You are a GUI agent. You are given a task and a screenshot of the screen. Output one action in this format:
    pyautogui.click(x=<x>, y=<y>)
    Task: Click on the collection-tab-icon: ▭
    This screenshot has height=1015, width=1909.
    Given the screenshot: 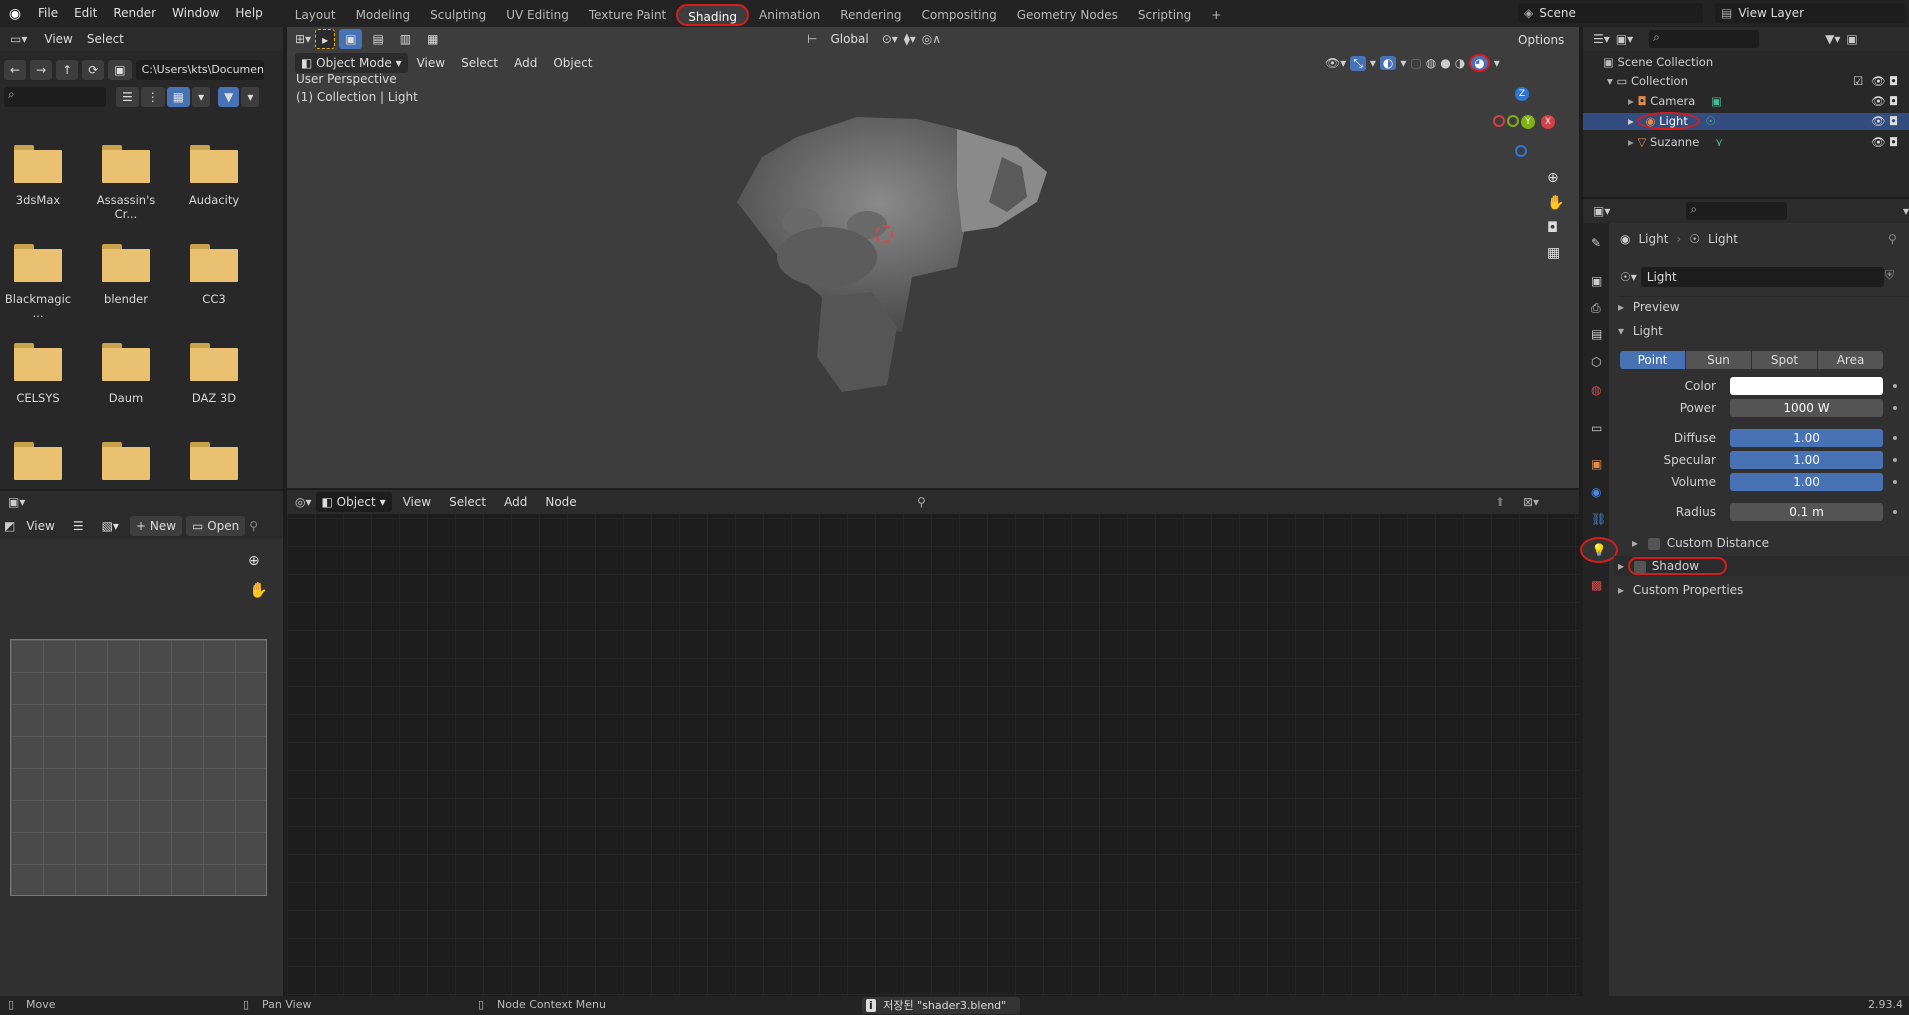 What is the action you would take?
    pyautogui.click(x=1596, y=428)
    